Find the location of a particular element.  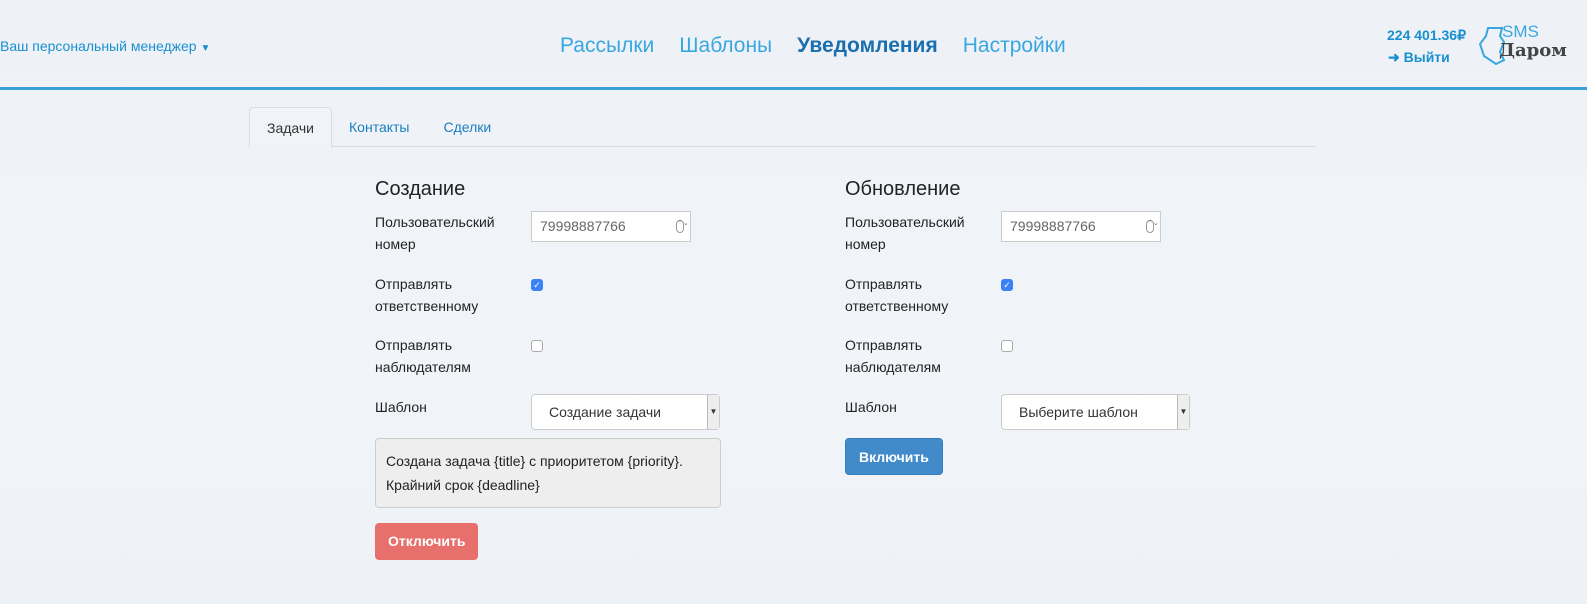

main-nav: Рассылки Шаблоны Уведомления Настройки is located at coordinates (813, 46).